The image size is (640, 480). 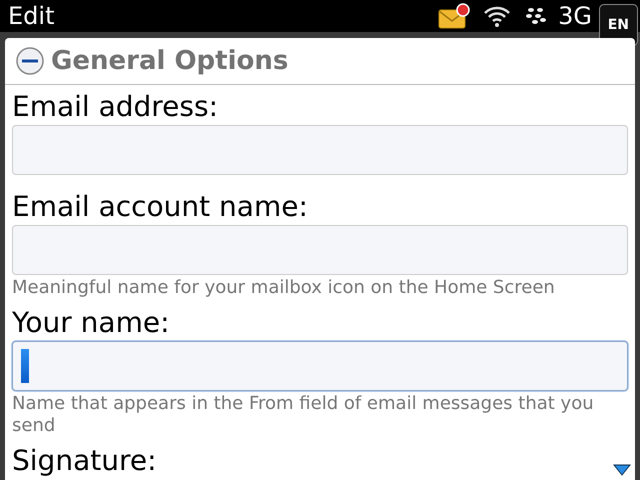 I want to click on scroll-down-icon, so click(x=622, y=470).